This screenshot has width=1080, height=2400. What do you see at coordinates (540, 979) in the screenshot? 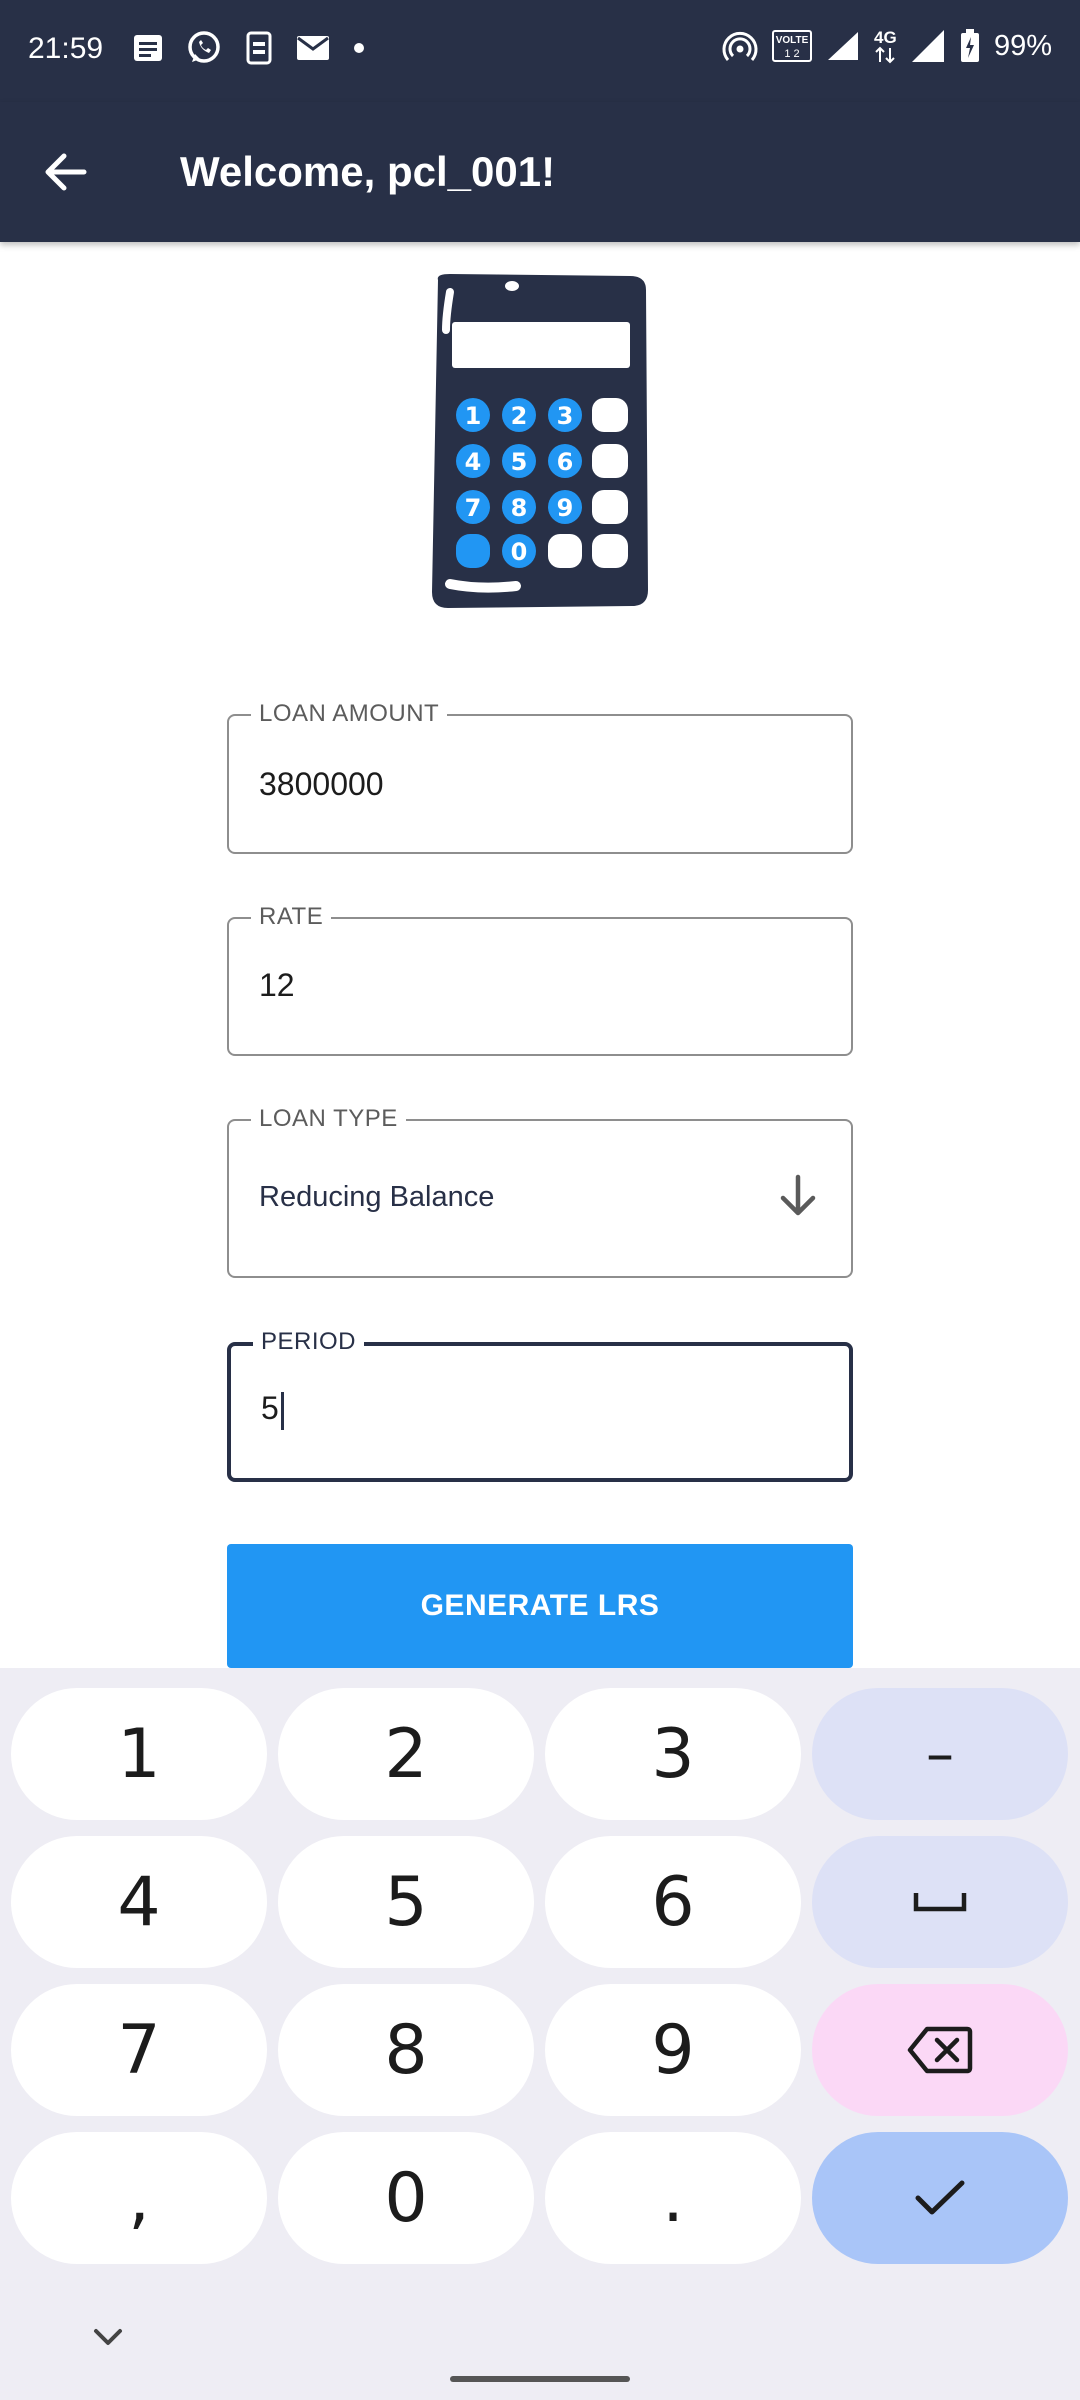
I see `rate-field: RATE 12` at bounding box center [540, 979].